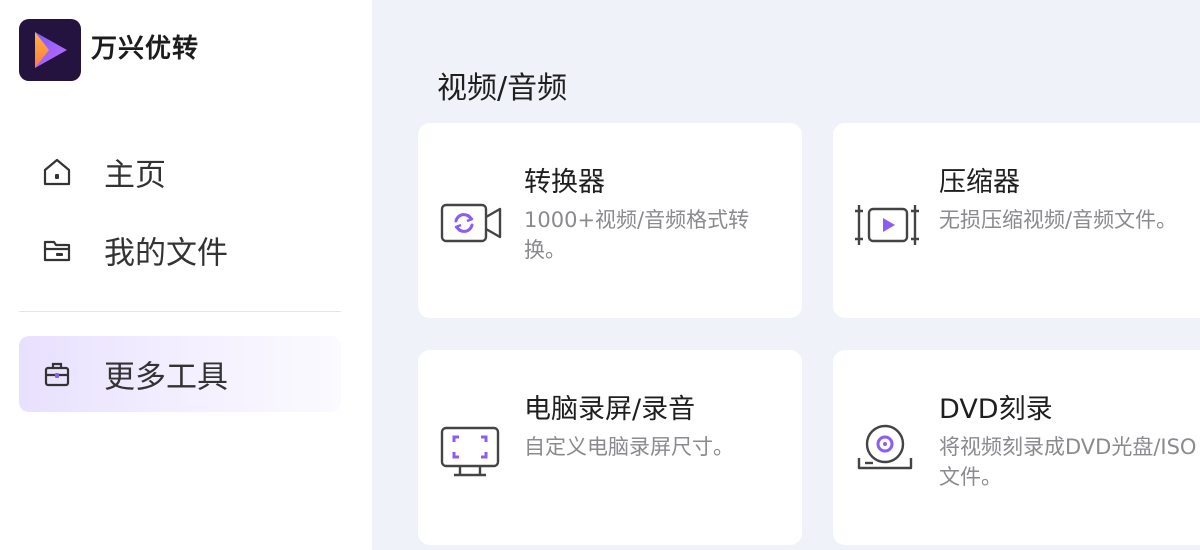 The image size is (1200, 550). I want to click on tool-card-dvd-burner: DVD刻录 将视频刻录成DVD光盘/ISO文件。, so click(1016, 447).